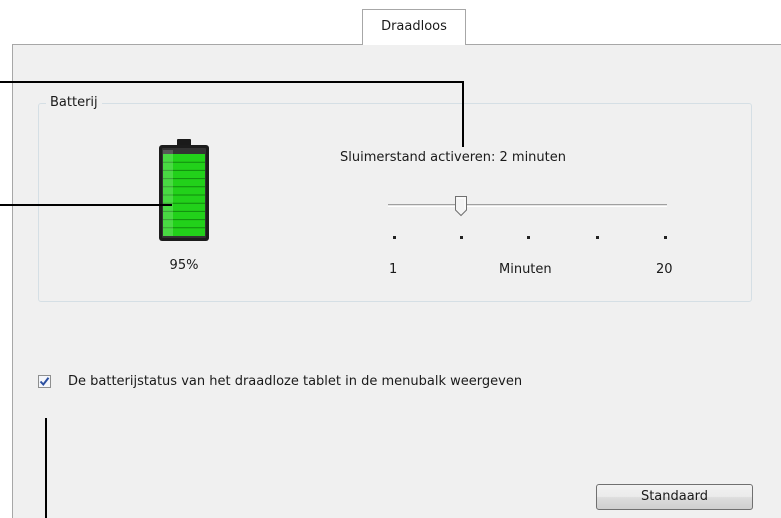 This screenshot has height=518, width=781. Describe the element at coordinates (453, 157) in the screenshot. I see `sleep-slider-label: Sluimerstand activeren: 2 minuten` at that location.